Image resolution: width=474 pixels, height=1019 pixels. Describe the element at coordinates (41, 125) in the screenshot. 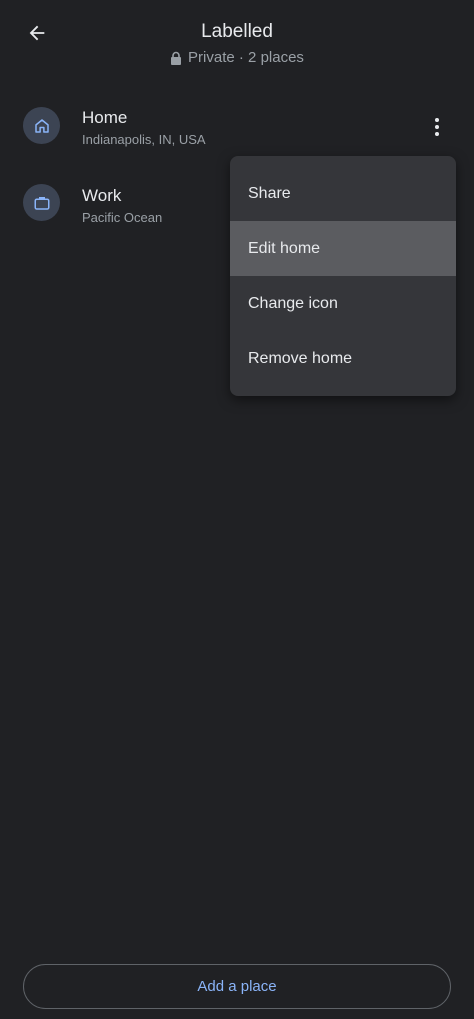

I see `home-icon` at that location.